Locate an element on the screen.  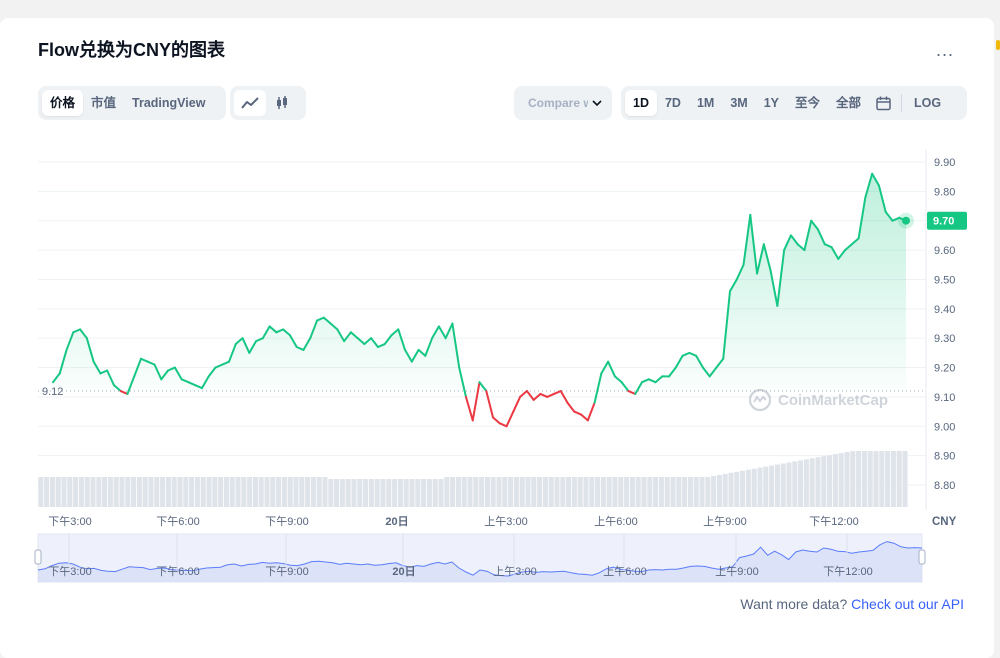
navigator-tick-label: 下午6:00 is located at coordinates (177, 571).